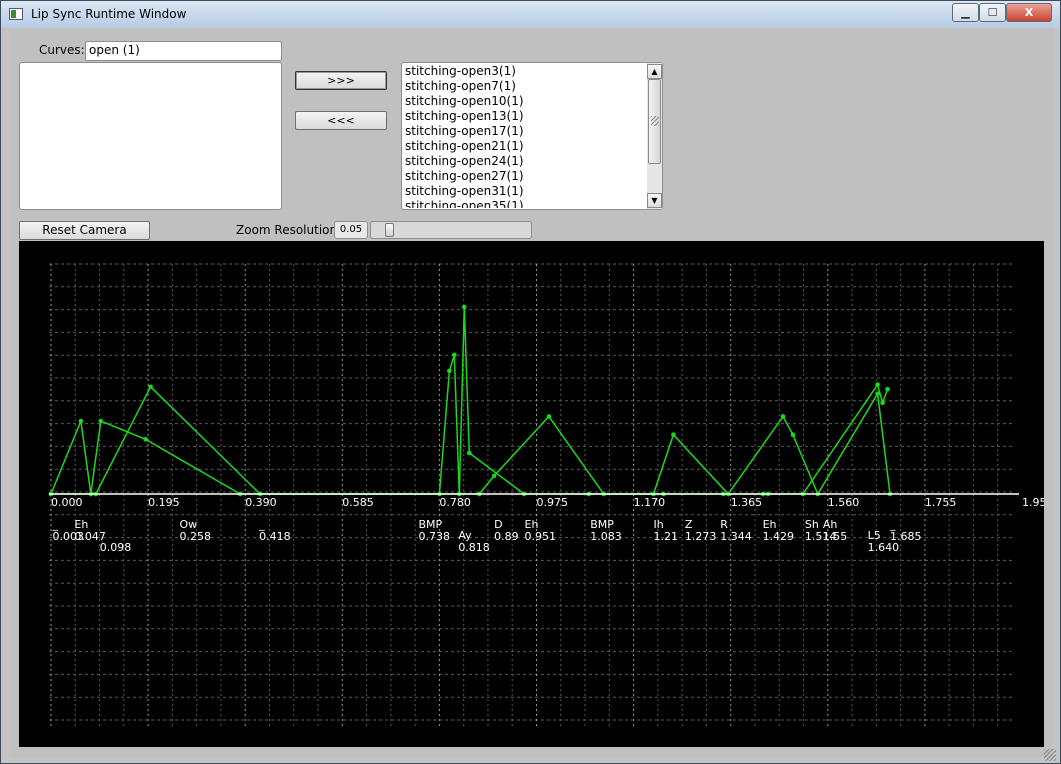 The height and width of the screenshot is (764, 1061). Describe the element at coordinates (434, 536) in the screenshot. I see `phoneme-time: 0.738` at that location.